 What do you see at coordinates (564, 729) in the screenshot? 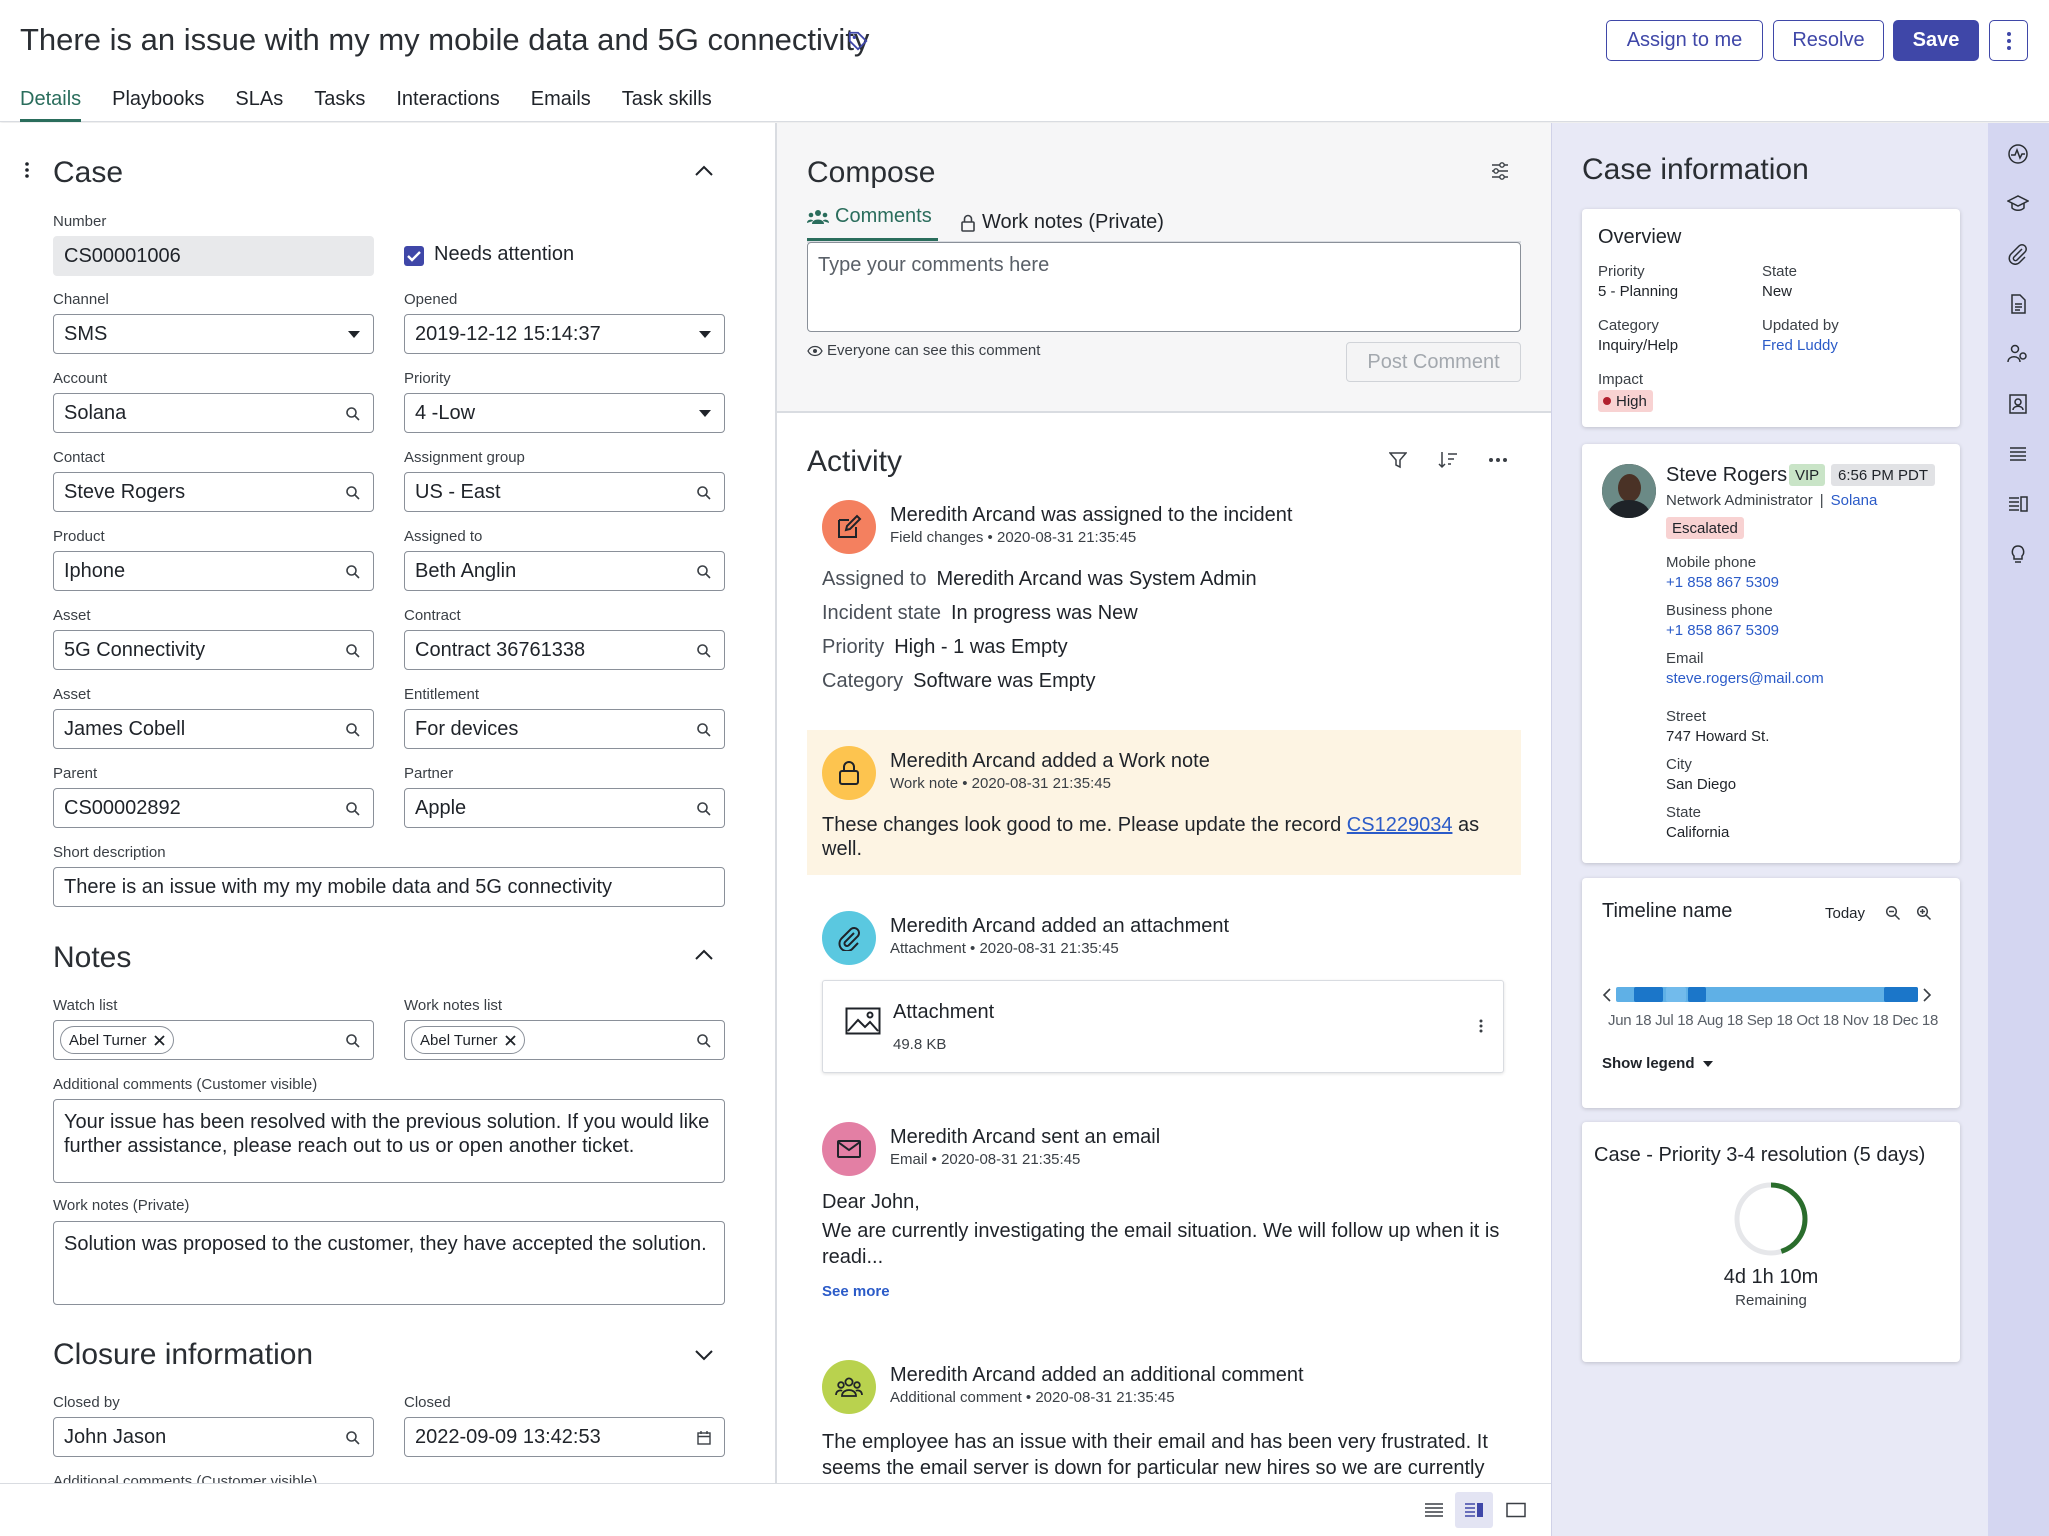
I see `entitlement-field: For devices` at bounding box center [564, 729].